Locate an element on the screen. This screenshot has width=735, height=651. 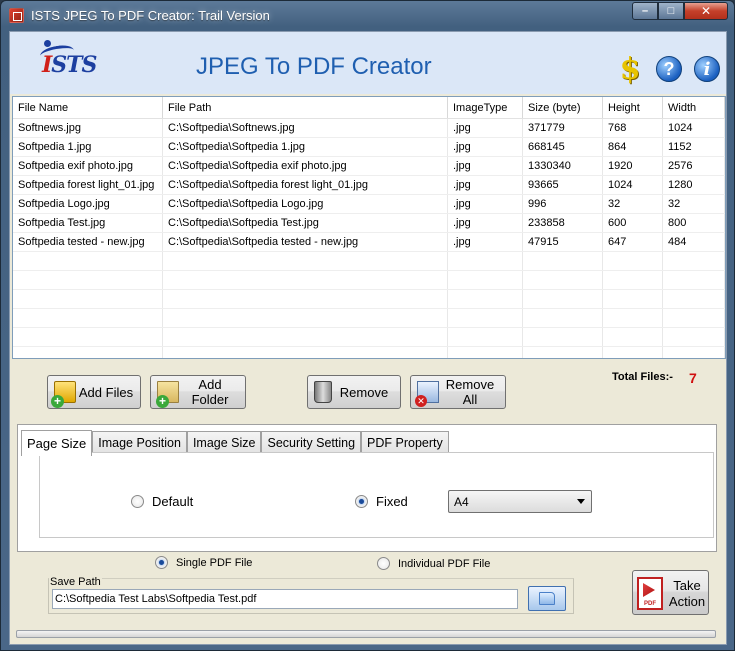
add-folder-label: Add Folder is located at coordinates (210, 392).